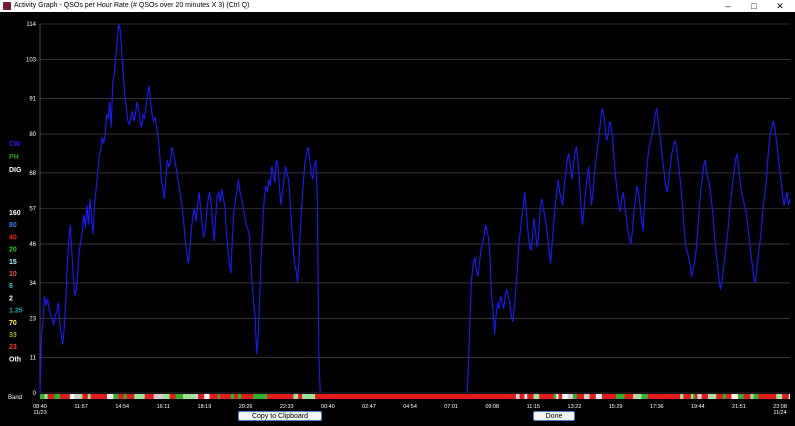 This screenshot has height=426, width=795. Describe the element at coordinates (779, 413) in the screenshot. I see `x-tick-date: 11/24` at that location.